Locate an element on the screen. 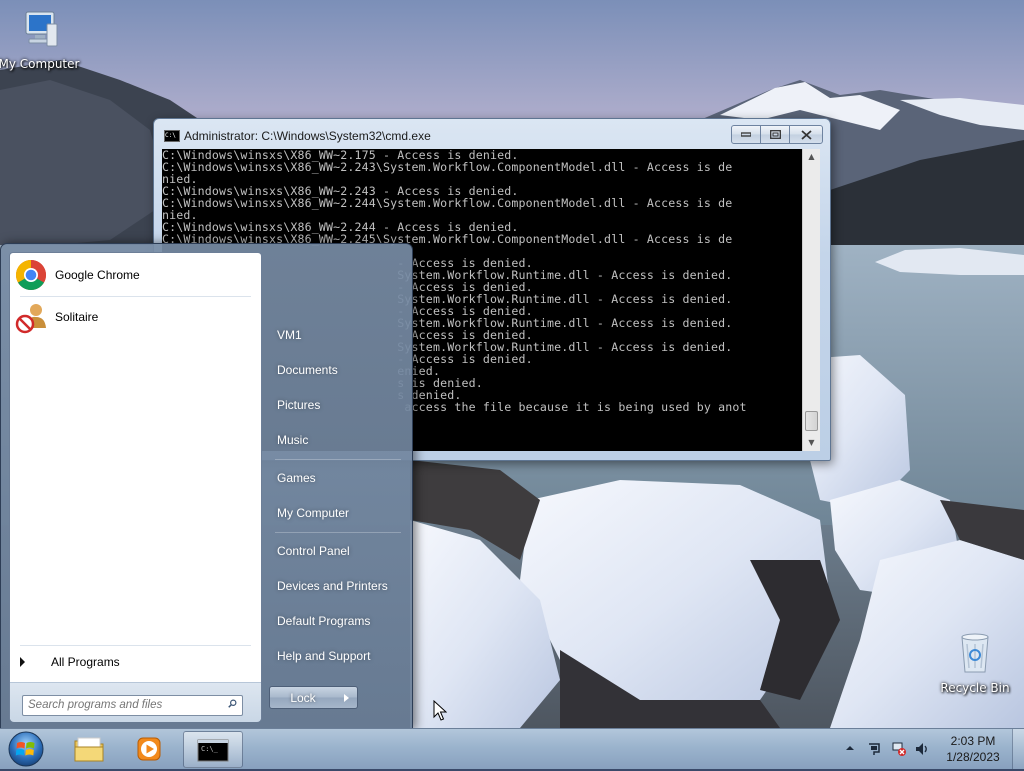 This screenshot has width=1024, height=771. close-icon is located at coordinates (806, 134).